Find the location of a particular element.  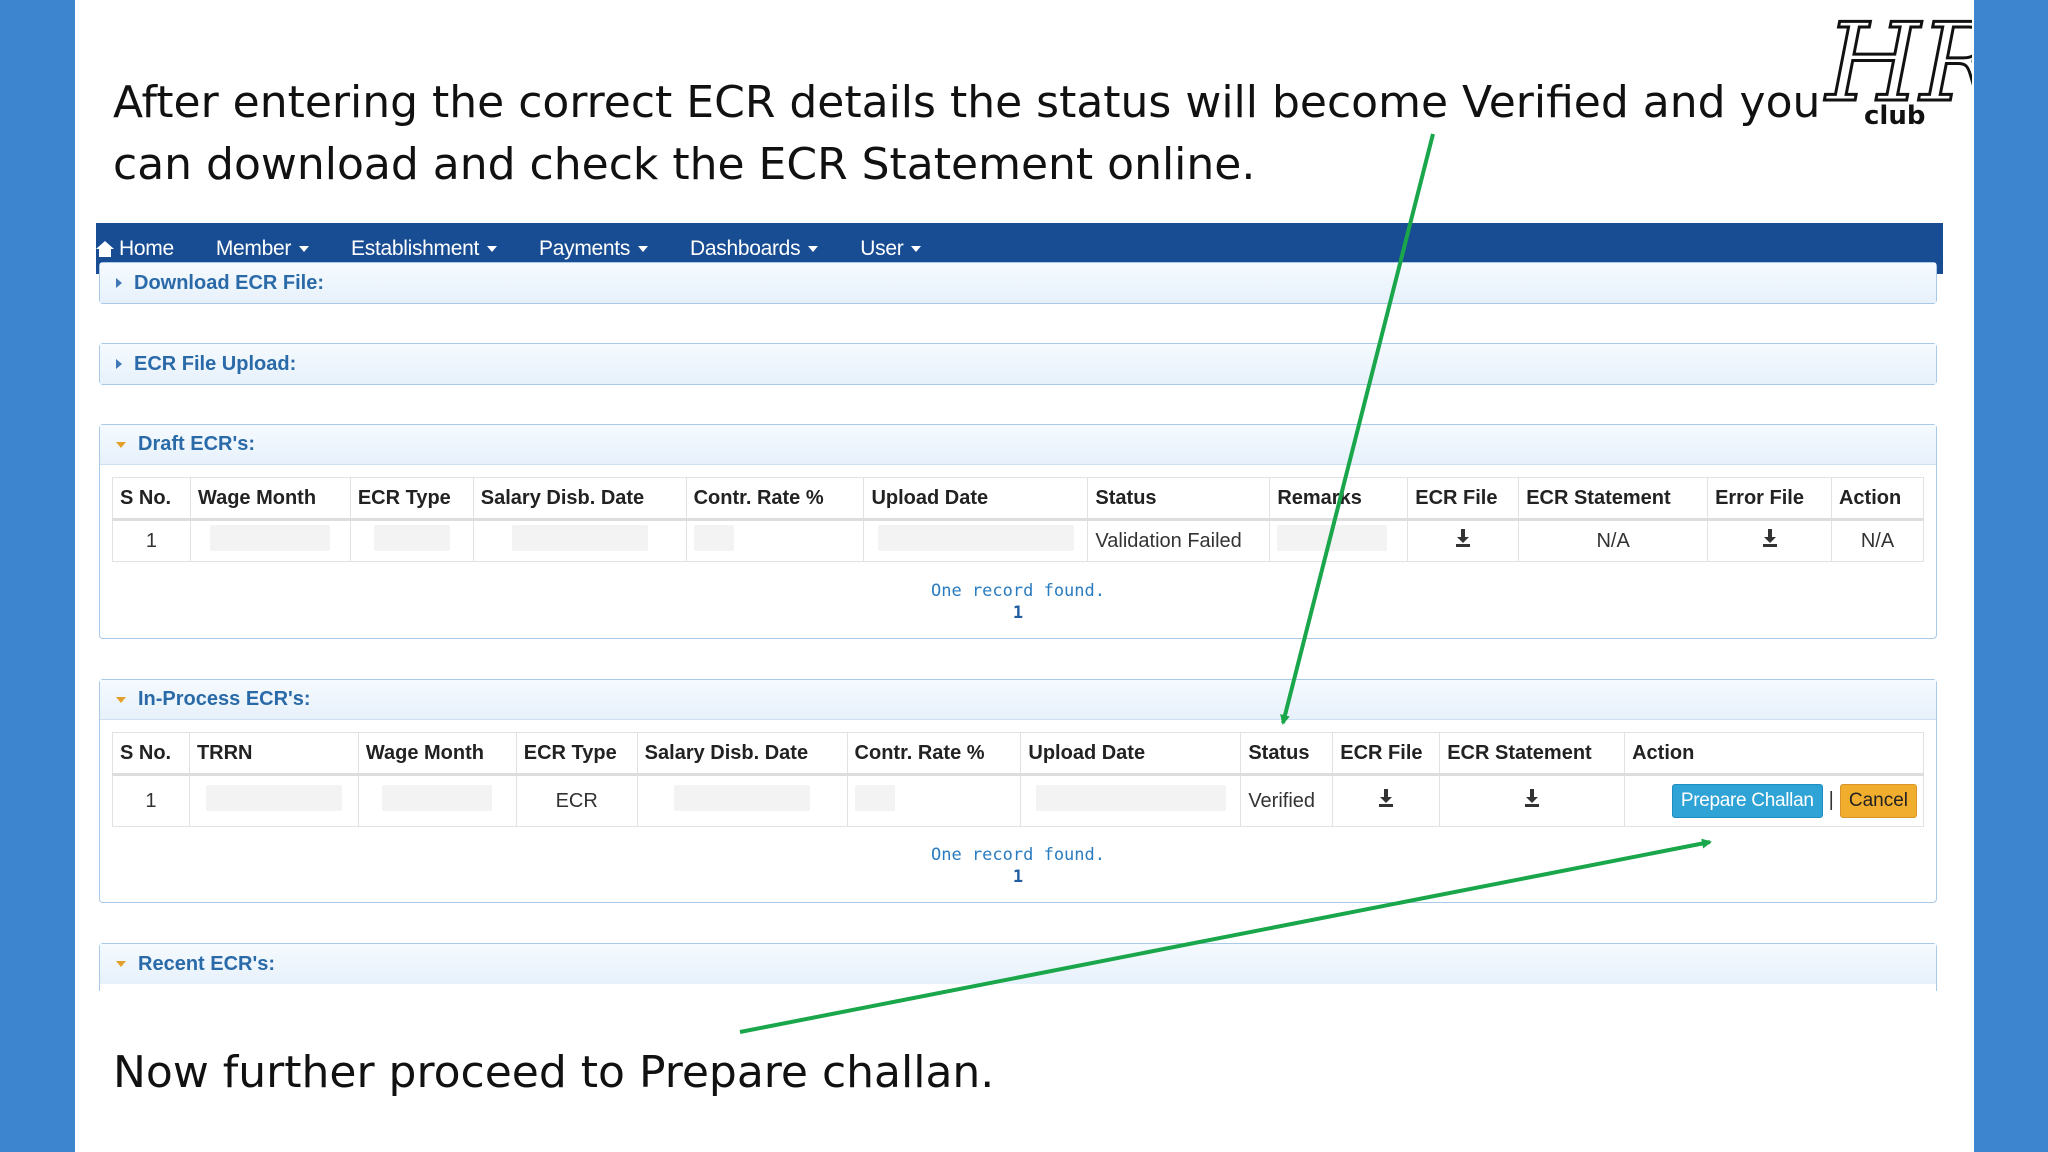

panel-recent-header: Recent ECR's: is located at coordinates (1018, 964).